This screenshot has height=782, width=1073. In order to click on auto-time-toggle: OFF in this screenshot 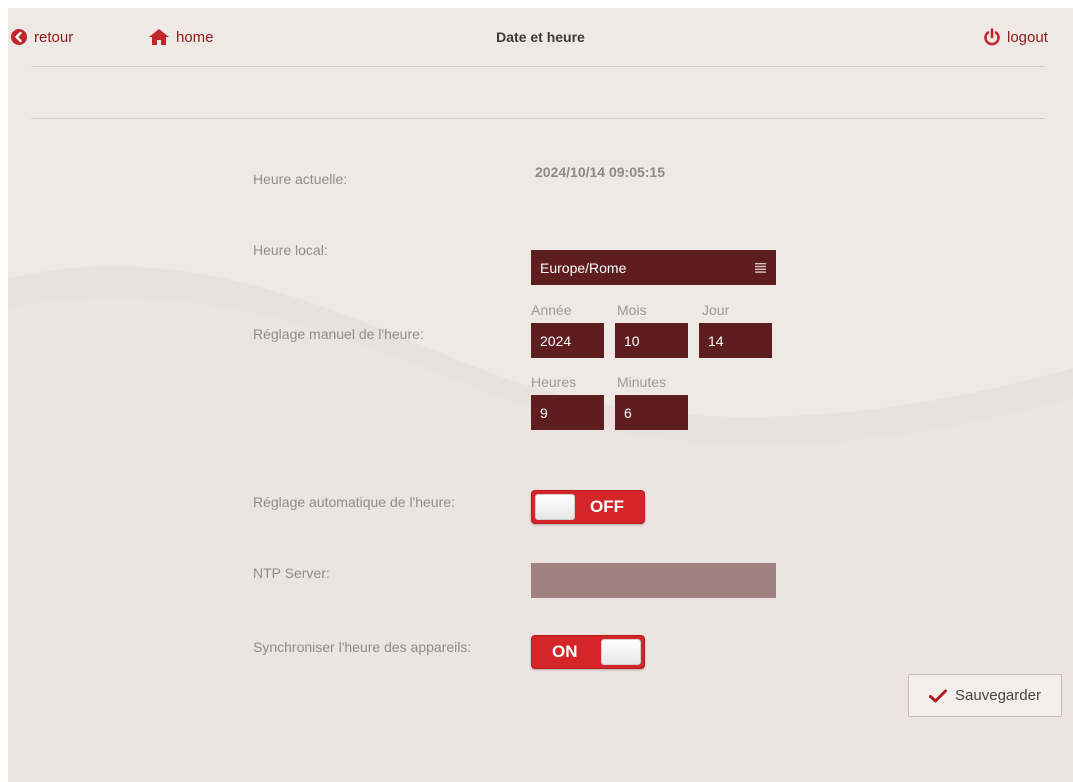, I will do `click(588, 507)`.